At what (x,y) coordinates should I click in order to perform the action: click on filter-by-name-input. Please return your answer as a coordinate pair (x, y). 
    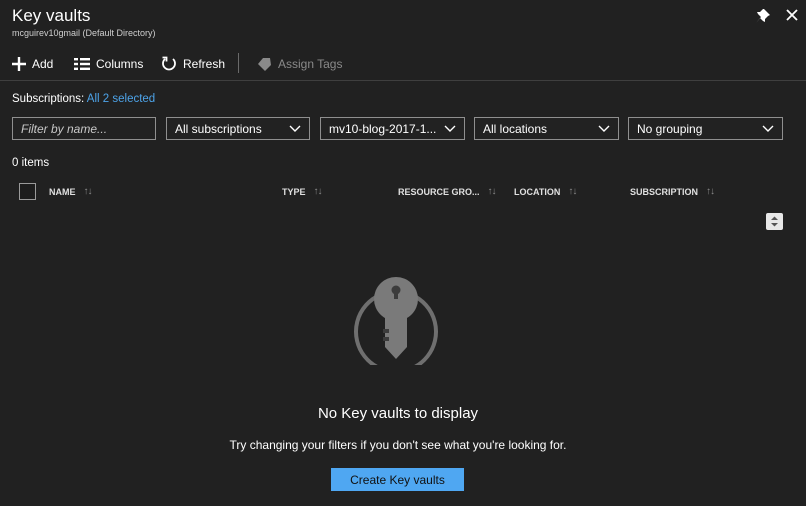
    Looking at the image, I should click on (84, 128).